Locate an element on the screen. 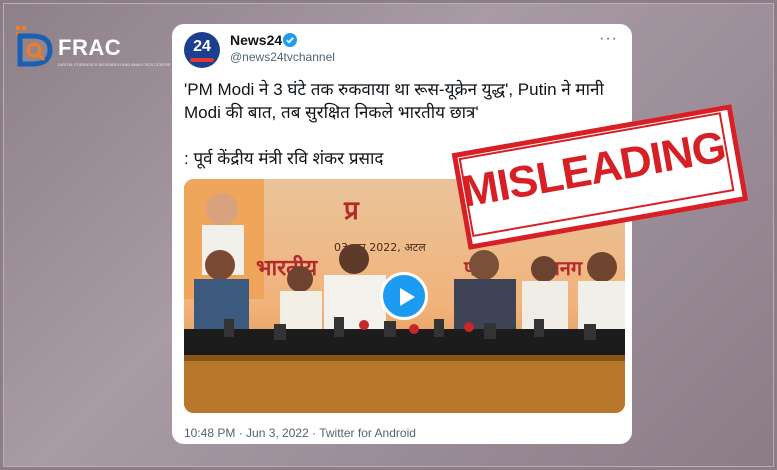 This screenshot has width=777, height=470. avatar-stripe is located at coordinates (202, 60).